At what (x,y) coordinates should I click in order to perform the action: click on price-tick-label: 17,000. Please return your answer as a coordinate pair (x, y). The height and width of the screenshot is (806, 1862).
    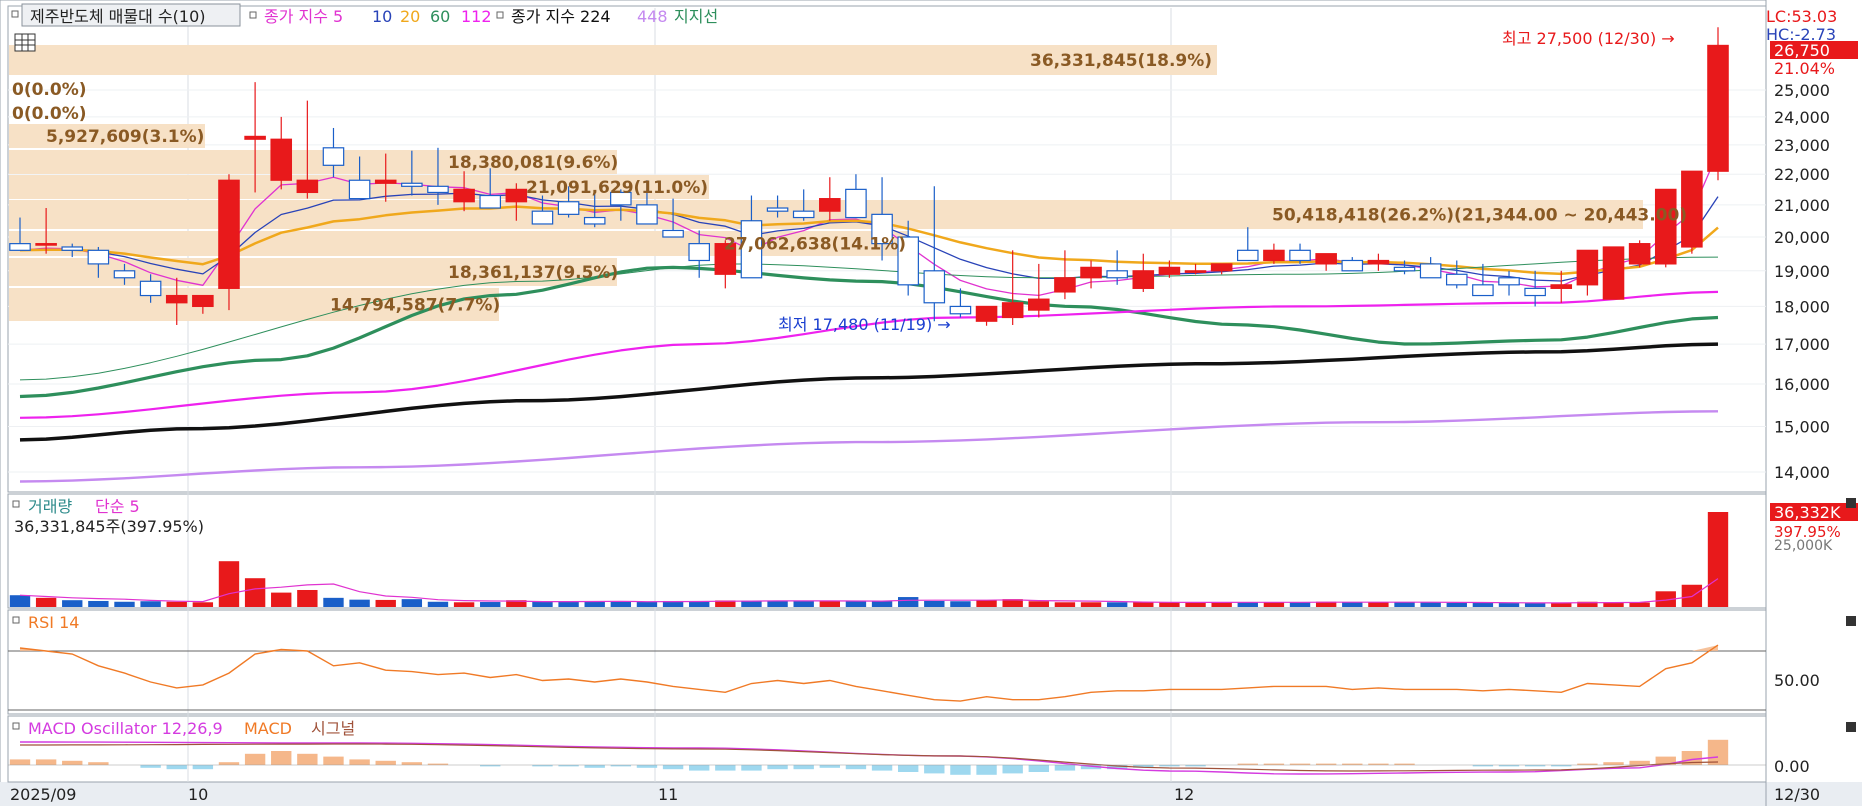
    Looking at the image, I should click on (1802, 344).